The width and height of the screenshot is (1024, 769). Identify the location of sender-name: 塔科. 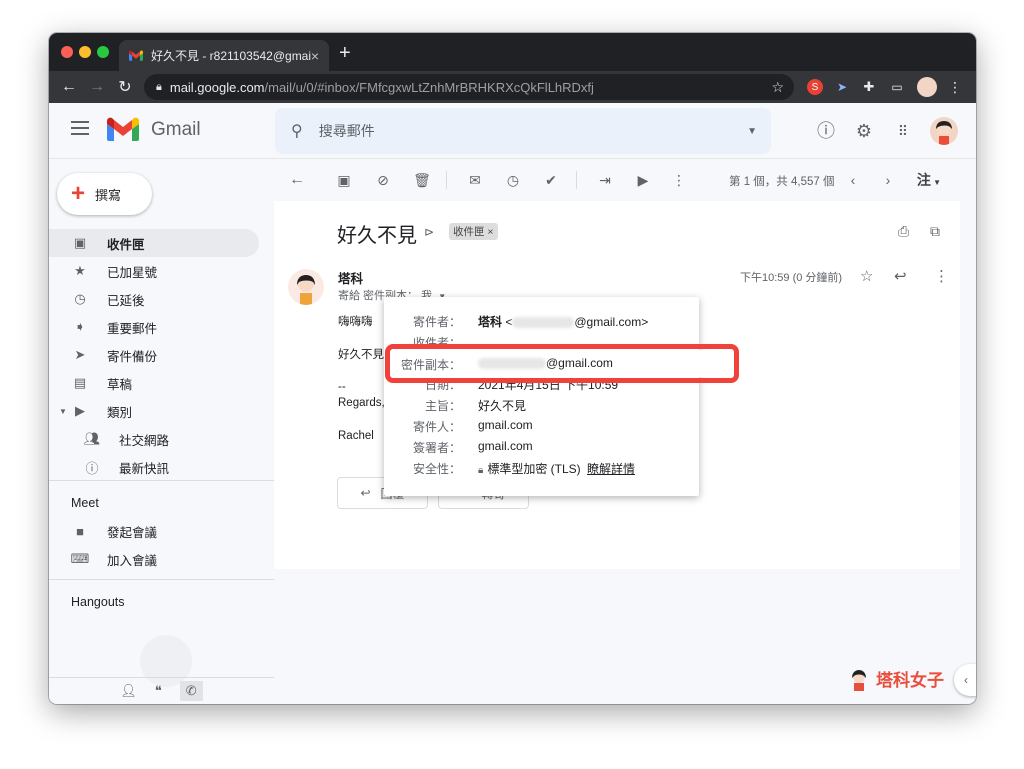
(351, 279).